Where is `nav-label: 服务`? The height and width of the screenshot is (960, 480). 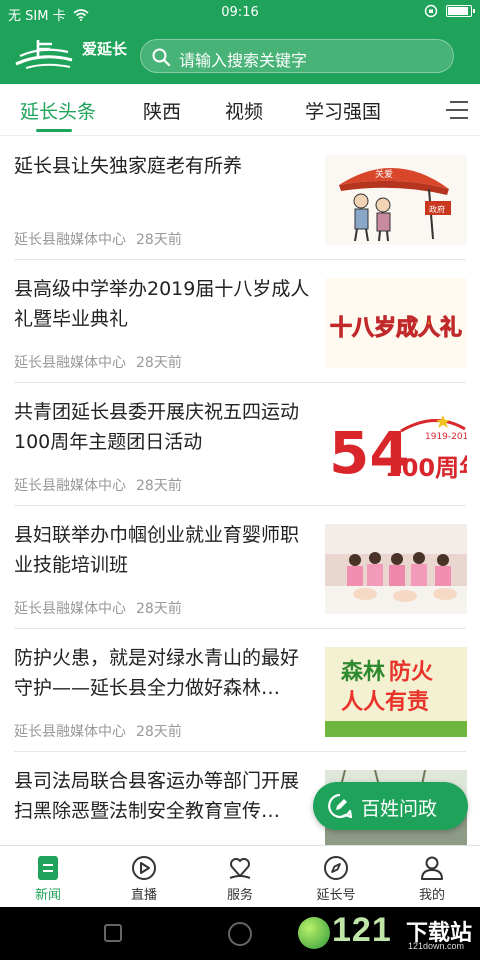
nav-label: 服务 is located at coordinates (239, 895).